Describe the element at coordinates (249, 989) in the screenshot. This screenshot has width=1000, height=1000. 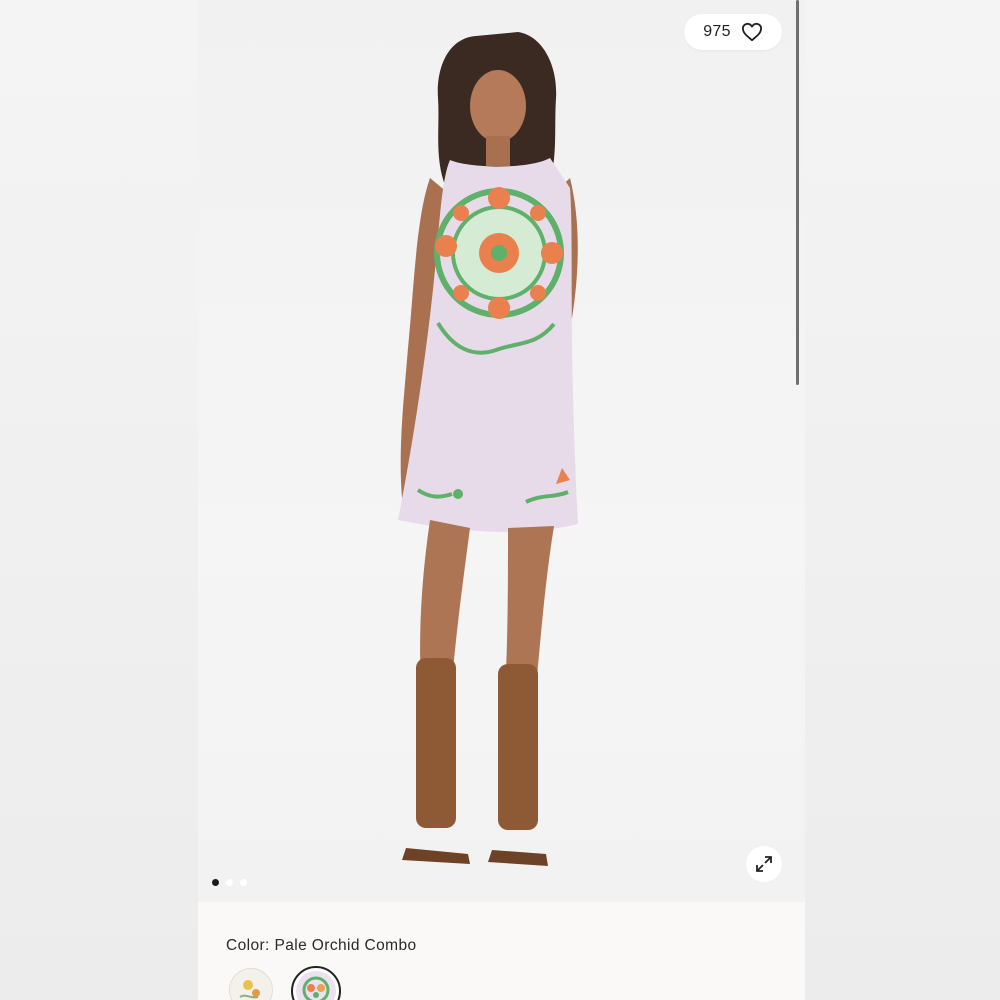
I see `floral-swatch-image` at that location.